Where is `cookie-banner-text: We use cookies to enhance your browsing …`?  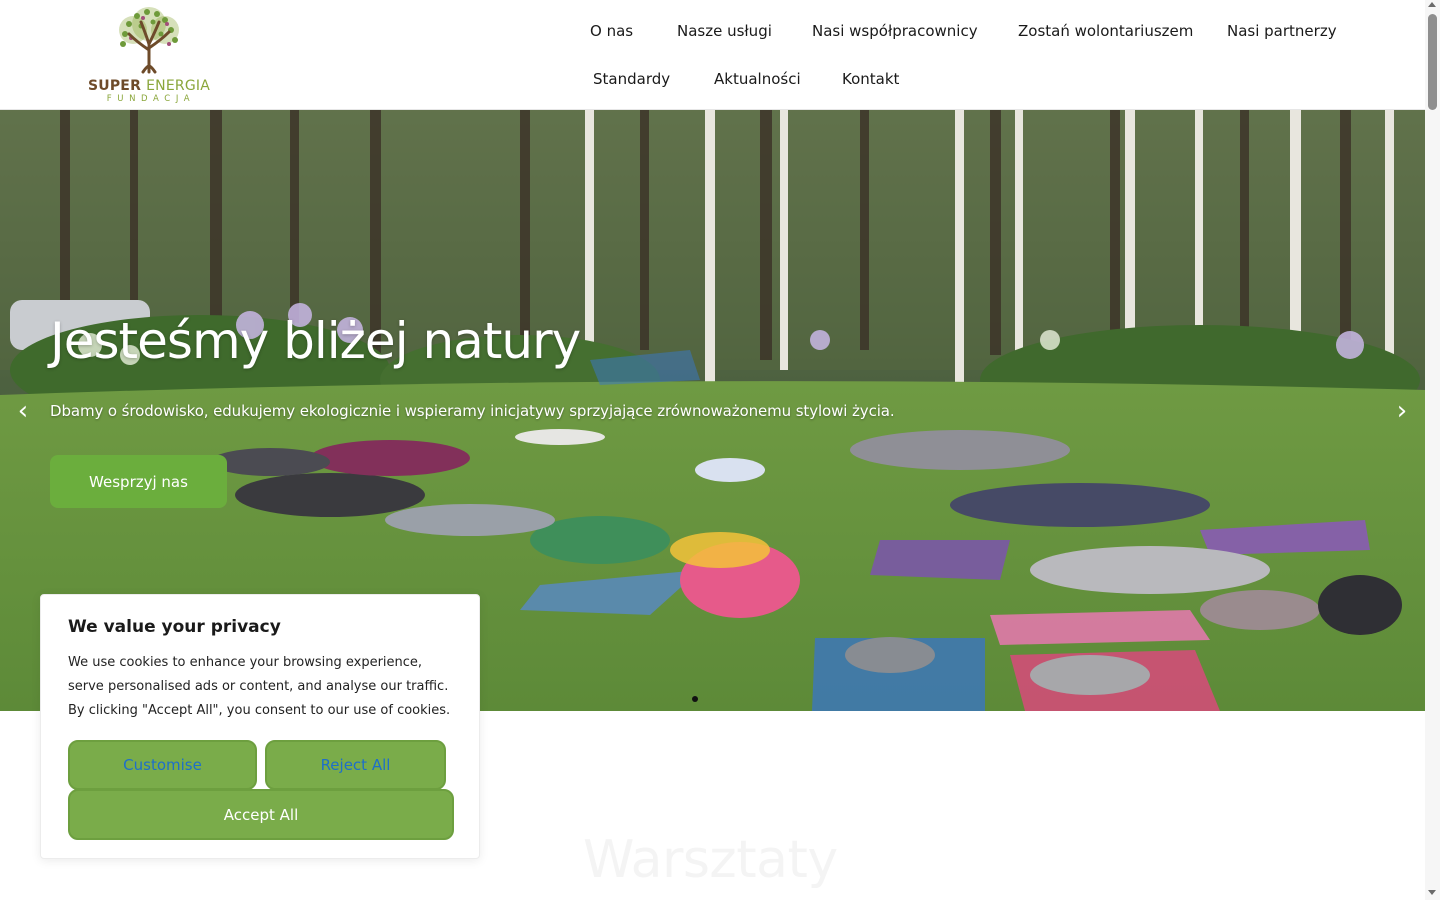
cookie-banner-text: We use cookies to enhance your browsing … is located at coordinates (259, 686).